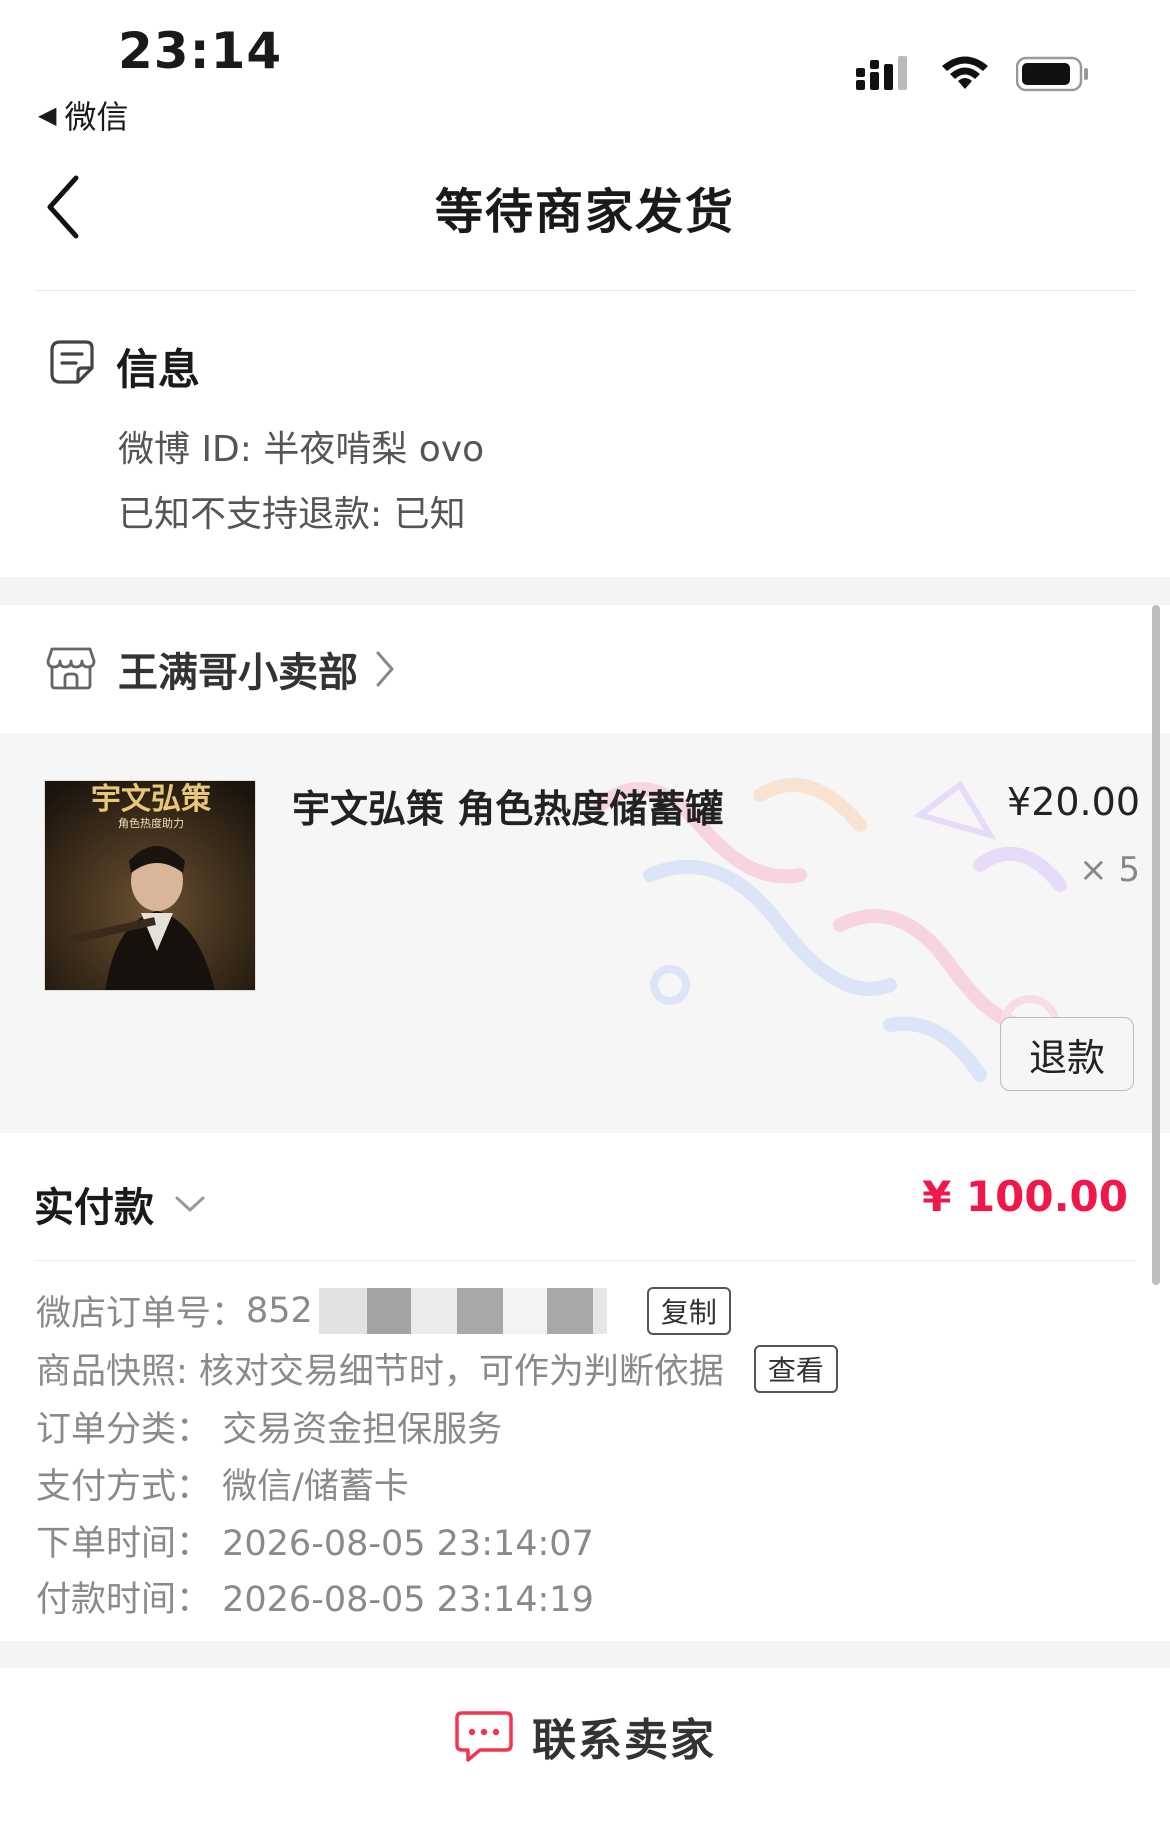 Image resolution: width=1170 pixels, height=1825 pixels. I want to click on status-icons, so click(973, 74).